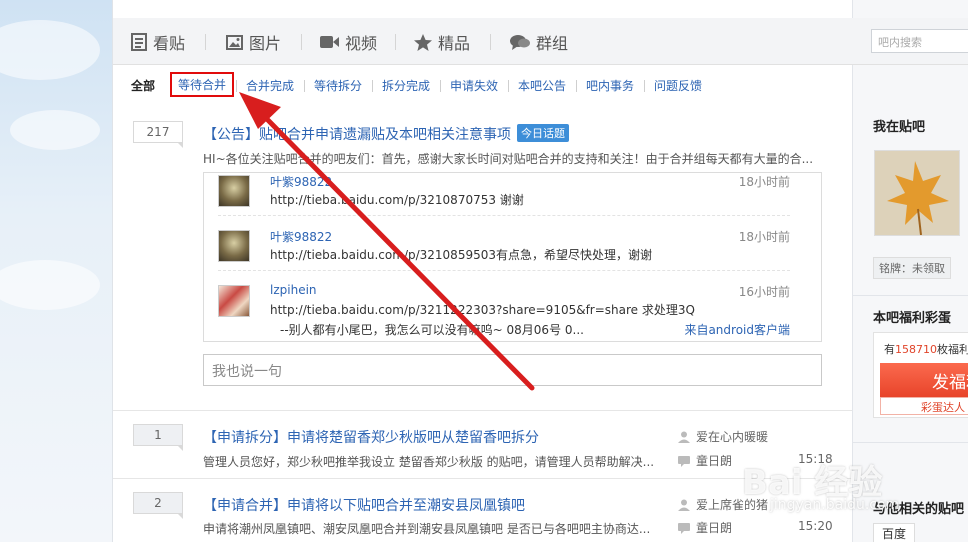 The image size is (968, 542). Describe the element at coordinates (245, 506) in the screenshot. I see `thread-prefix: 【申请合并】` at that location.